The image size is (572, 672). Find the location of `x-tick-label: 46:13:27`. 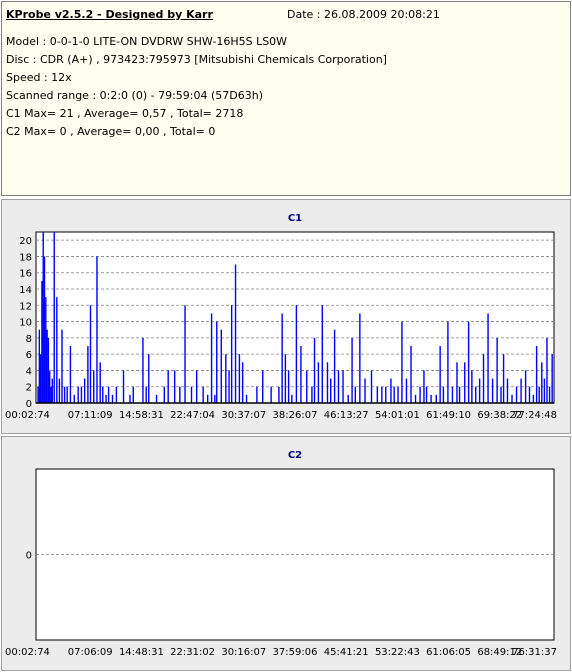

x-tick-label: 46:13:27 is located at coordinates (346, 415).